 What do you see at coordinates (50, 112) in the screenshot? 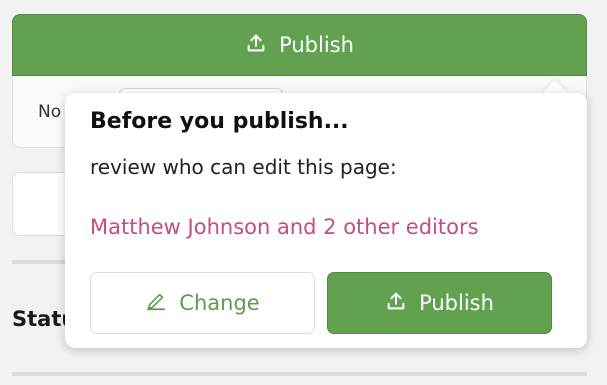
I see `options-text: No` at bounding box center [50, 112].